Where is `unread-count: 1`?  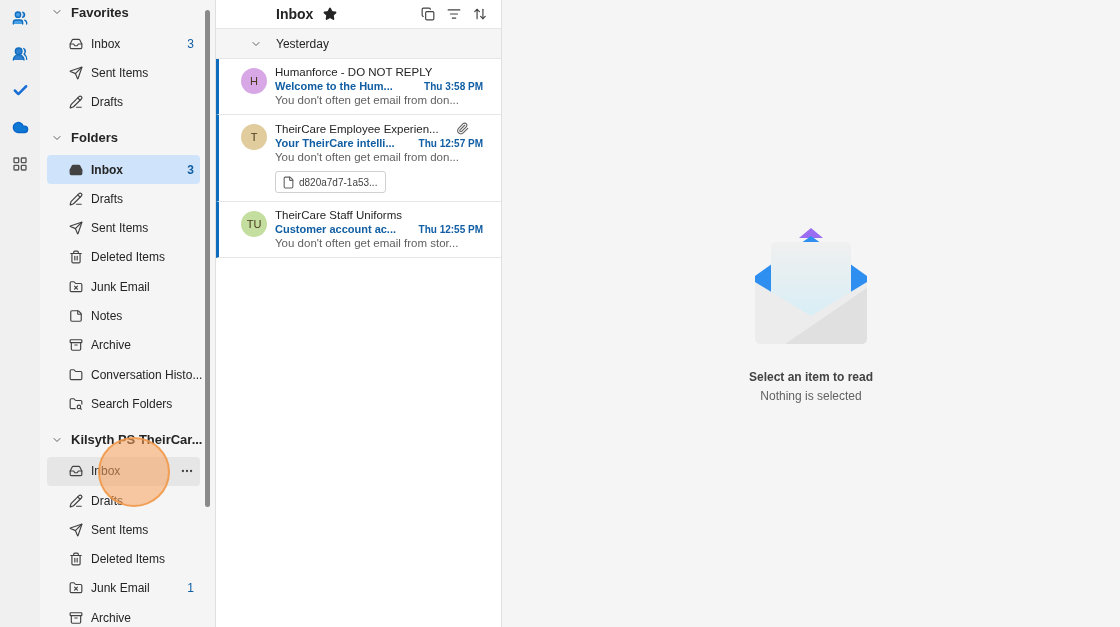 unread-count: 1 is located at coordinates (190, 588).